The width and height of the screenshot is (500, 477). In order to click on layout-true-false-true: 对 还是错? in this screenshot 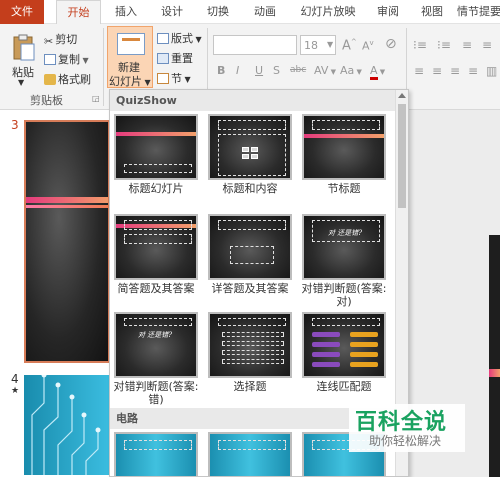, I will do `click(344, 247)`.